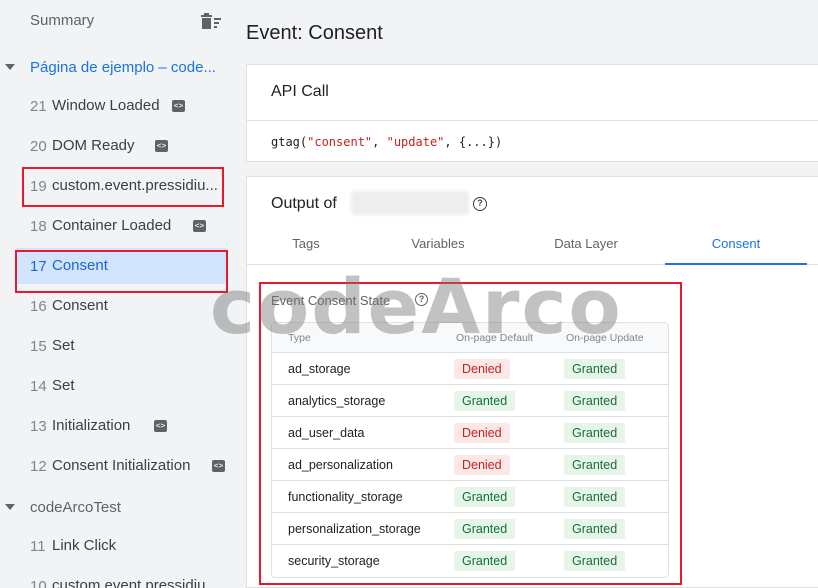 This screenshot has height=588, width=818. What do you see at coordinates (116, 20) in the screenshot?
I see `sidebar-header: Summary` at bounding box center [116, 20].